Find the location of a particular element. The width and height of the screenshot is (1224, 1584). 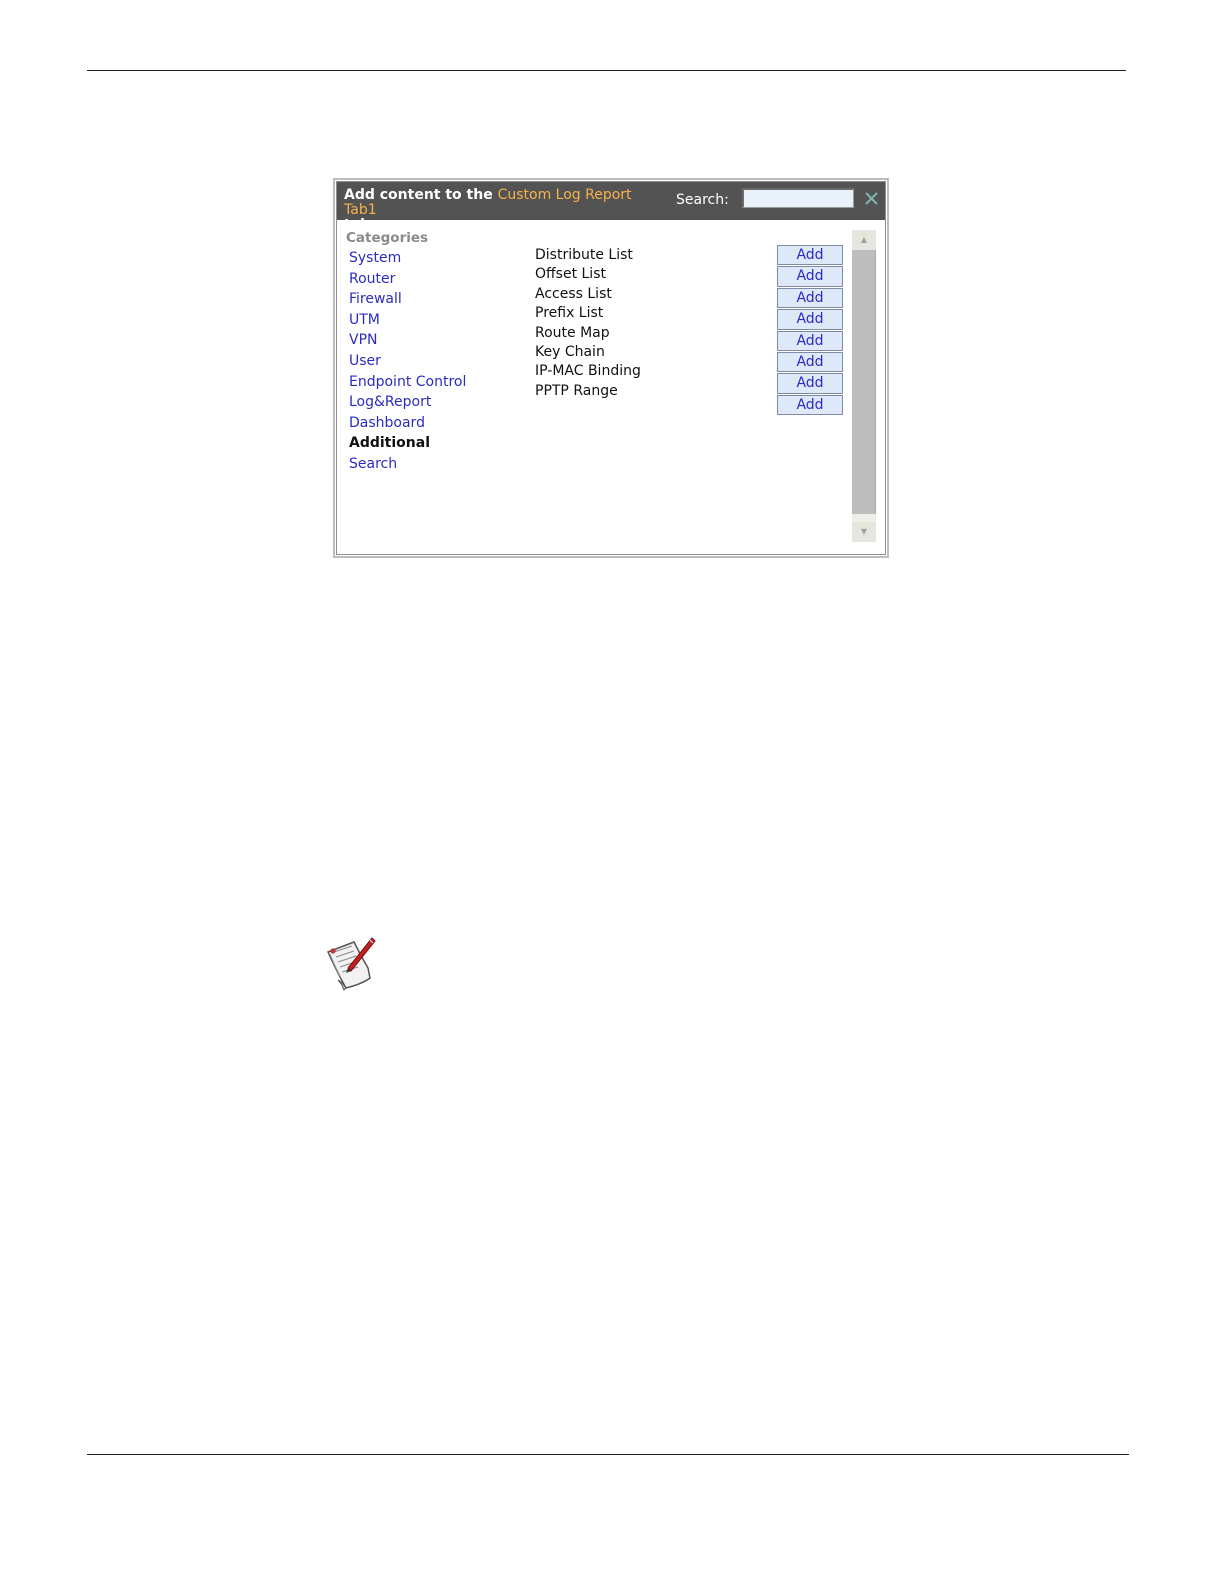

add-ip-mac-binding-button: Add is located at coordinates (810, 383).